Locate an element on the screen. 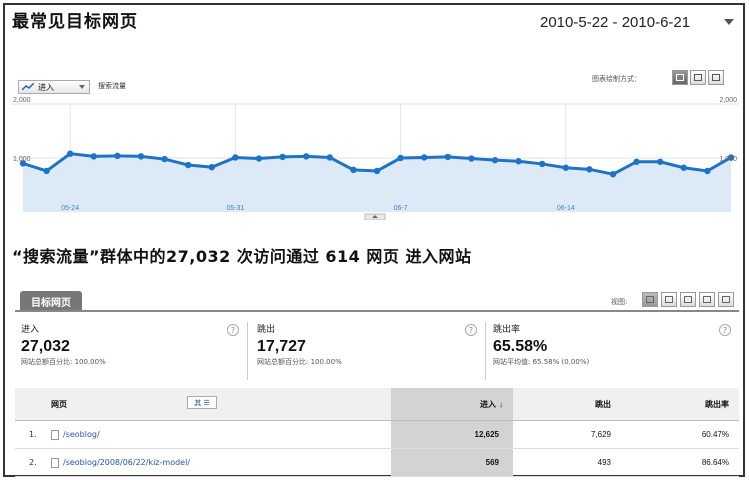  stat-bounces: 跳出 17,727 网站总额百分比: 100.00% ? is located at coordinates (369, 351).